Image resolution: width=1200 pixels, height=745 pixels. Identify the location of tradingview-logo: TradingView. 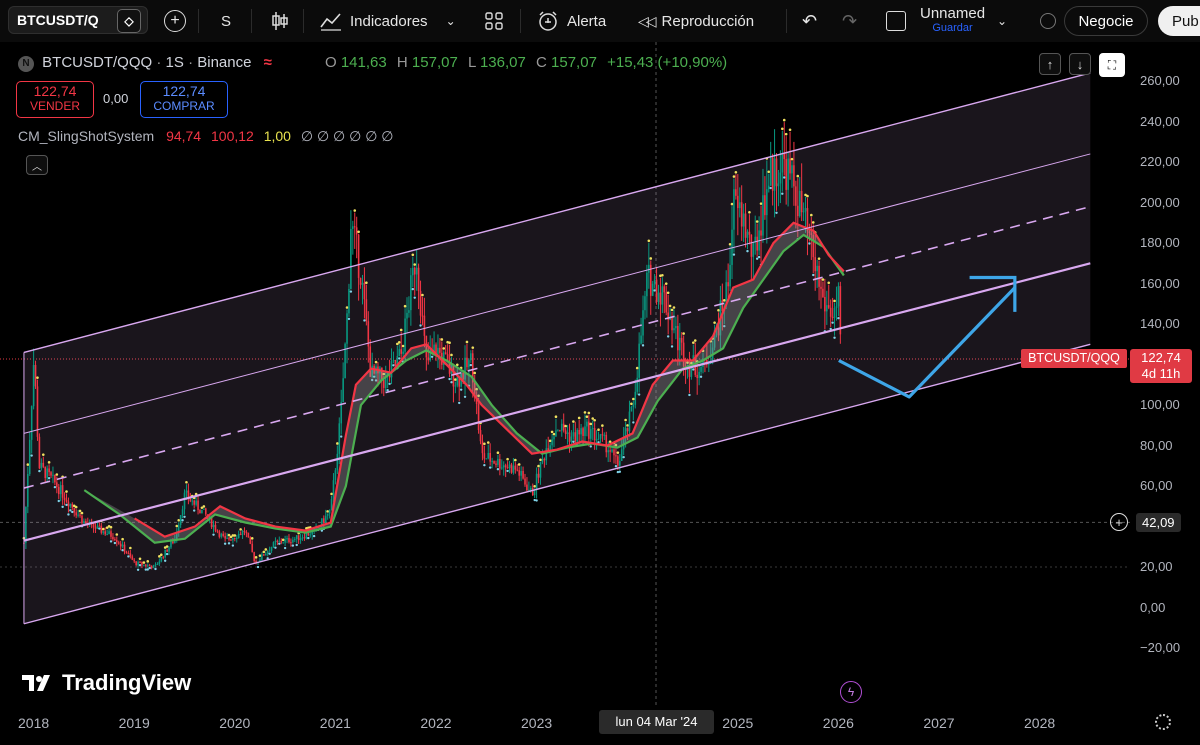
(106, 683).